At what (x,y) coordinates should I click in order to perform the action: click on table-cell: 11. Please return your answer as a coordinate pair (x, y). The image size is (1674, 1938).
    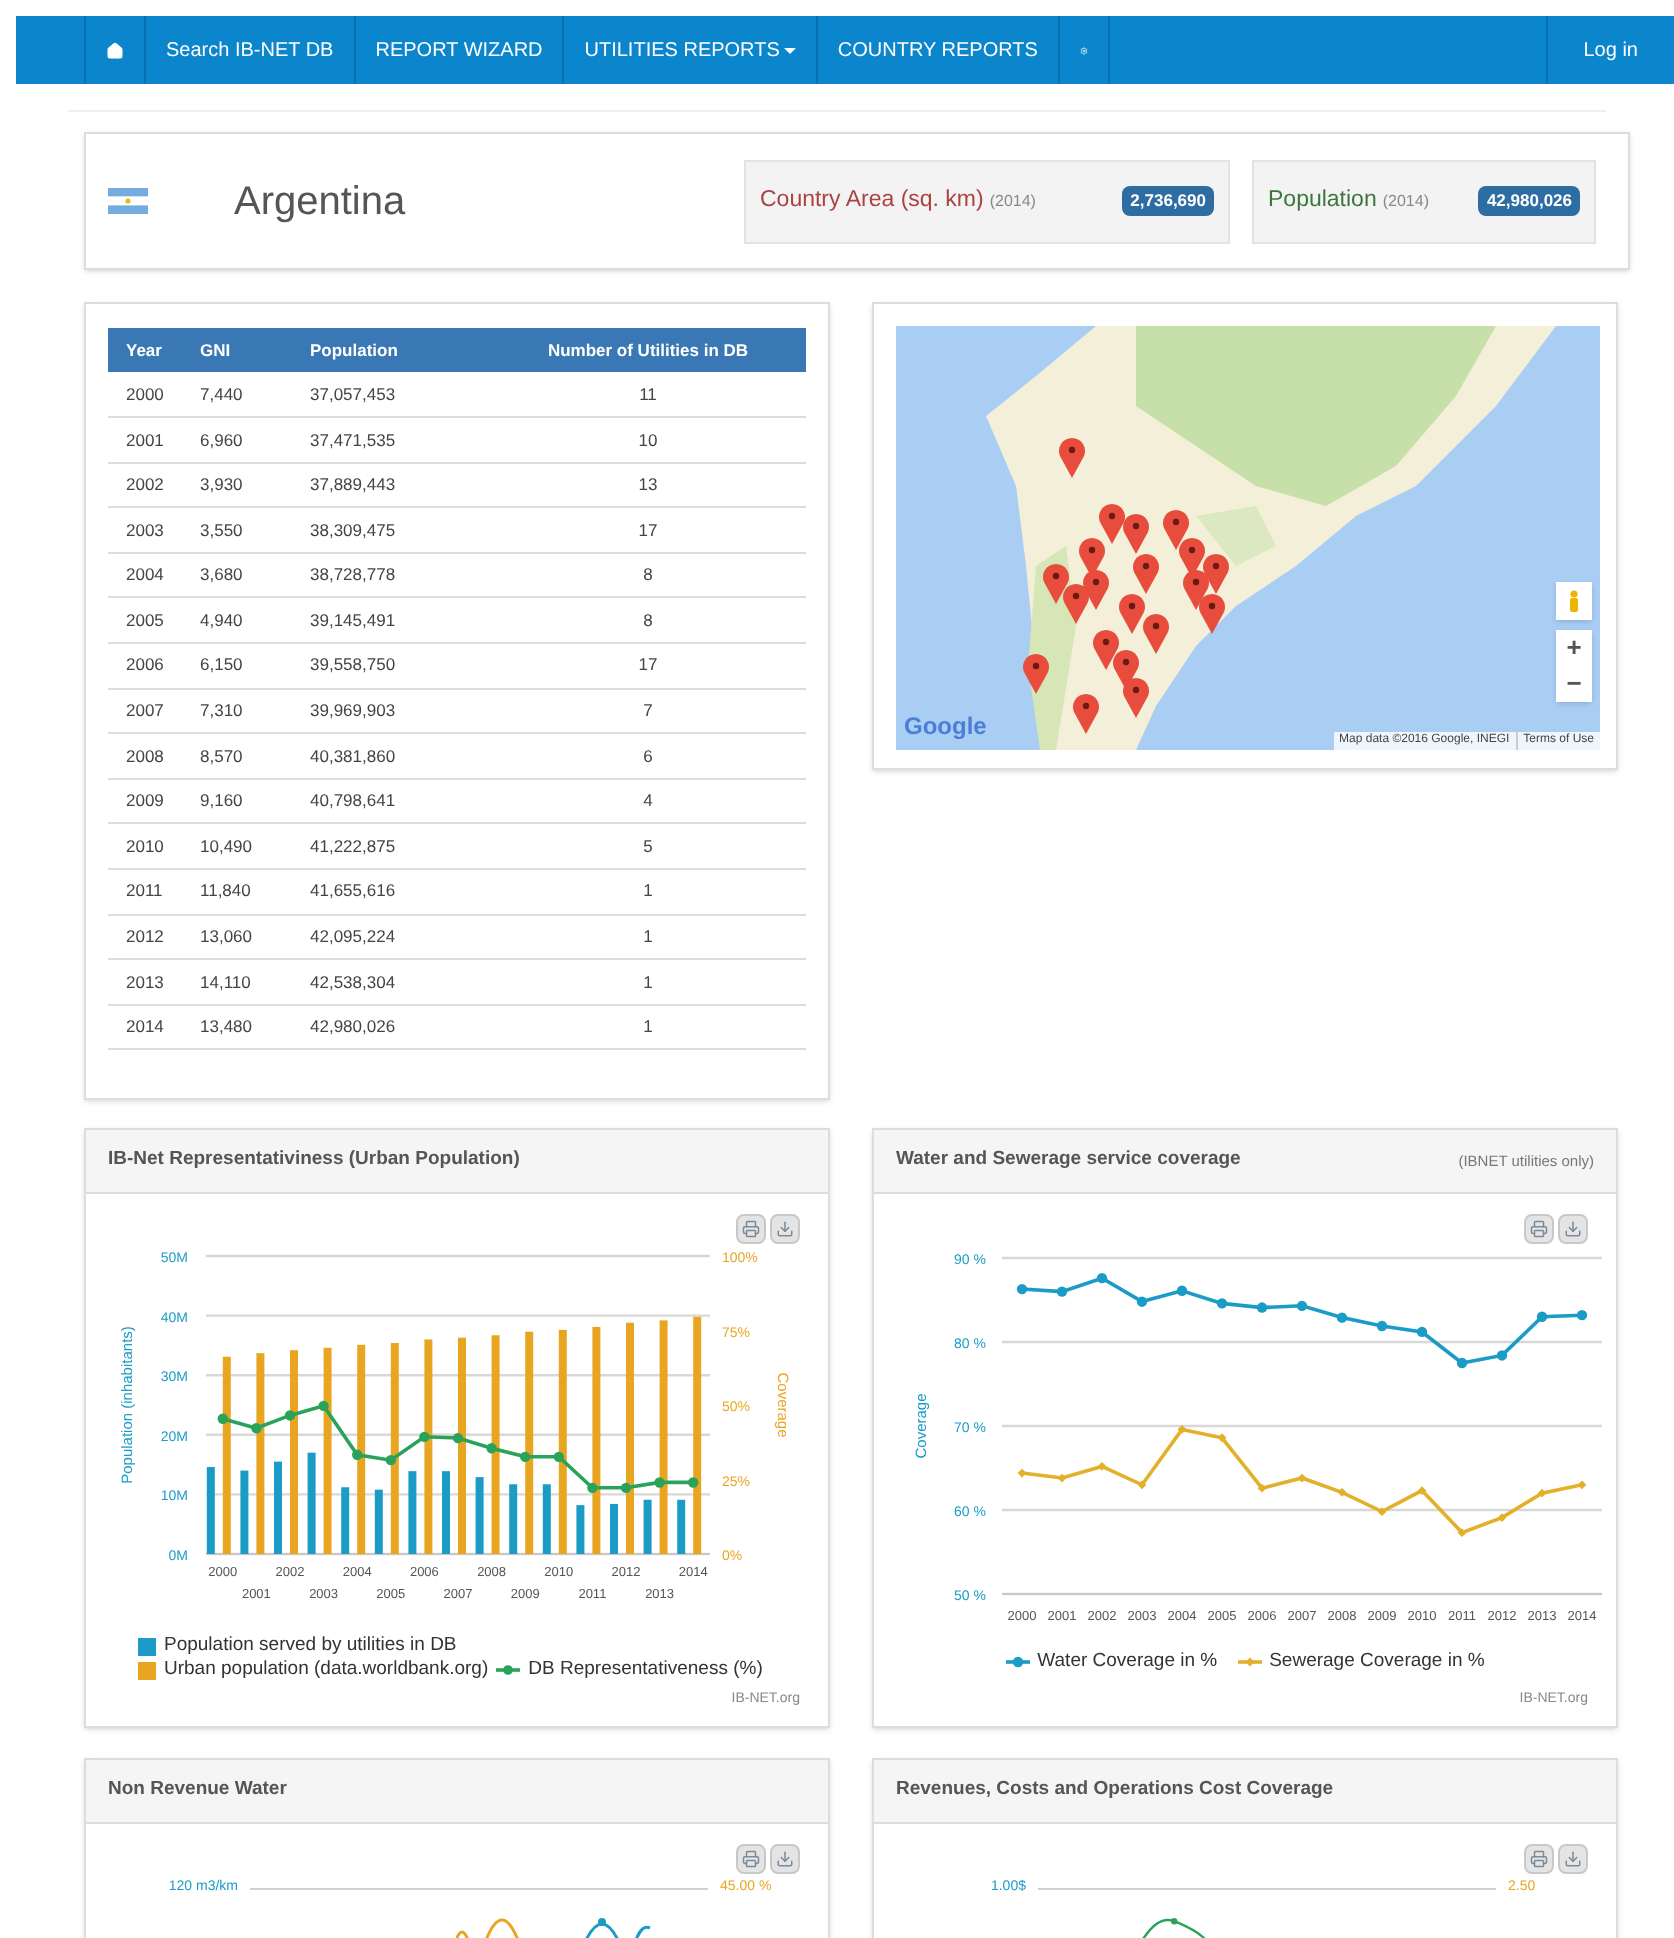
    Looking at the image, I should click on (648, 395).